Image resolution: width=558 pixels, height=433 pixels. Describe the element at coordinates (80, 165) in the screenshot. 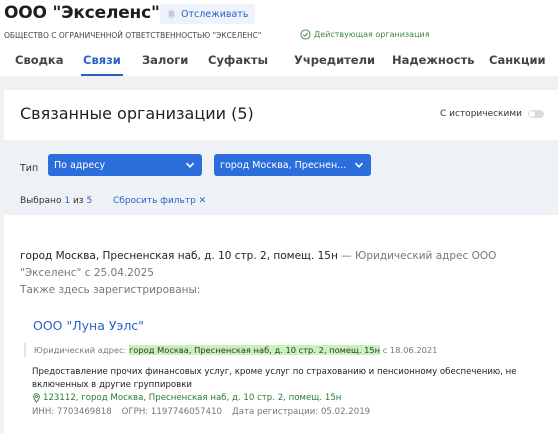

I see `type-select-value: По адресу` at that location.